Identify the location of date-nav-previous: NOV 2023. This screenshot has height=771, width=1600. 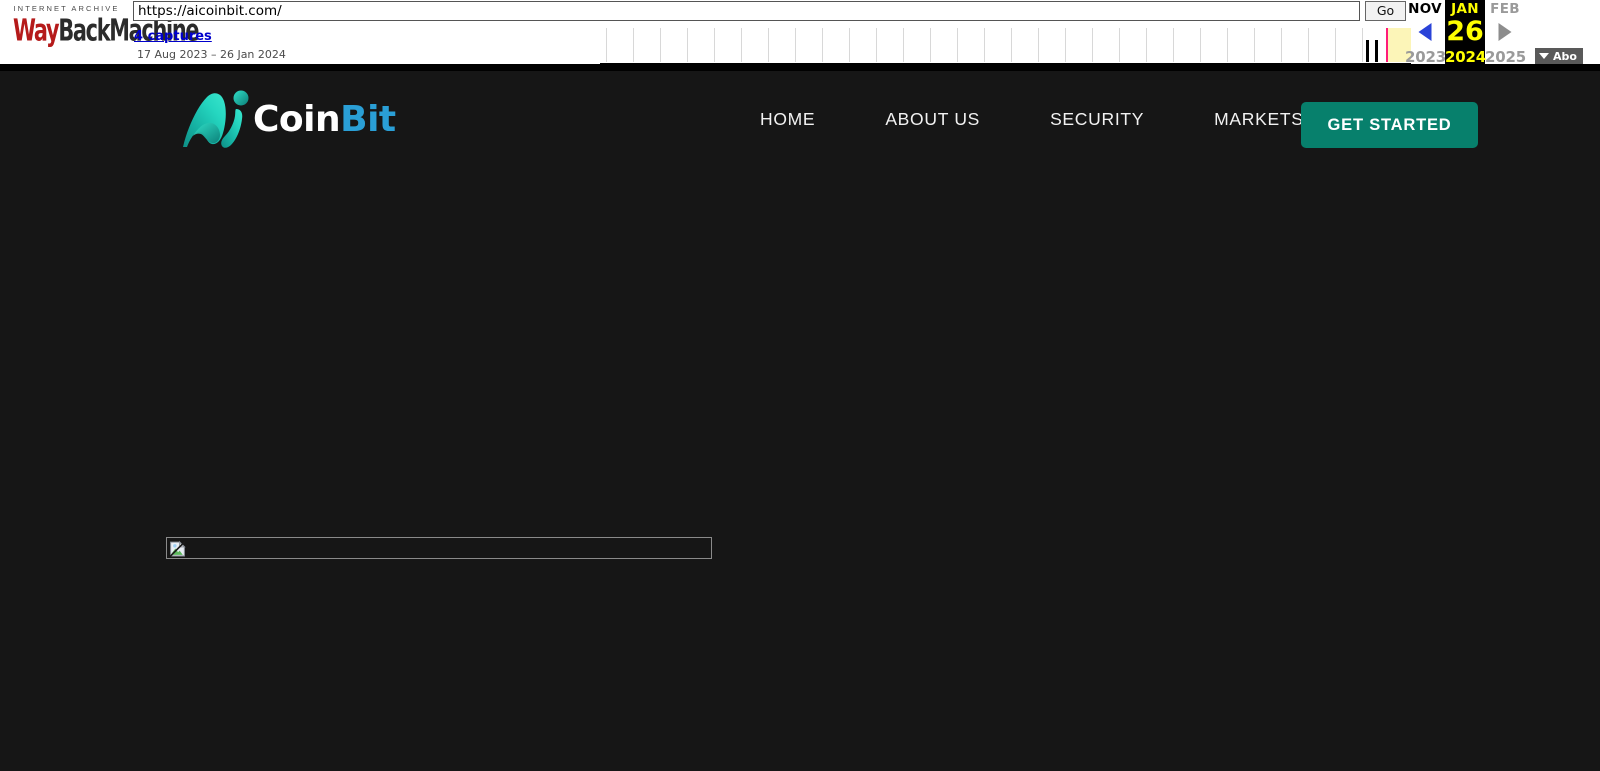
(1425, 33).